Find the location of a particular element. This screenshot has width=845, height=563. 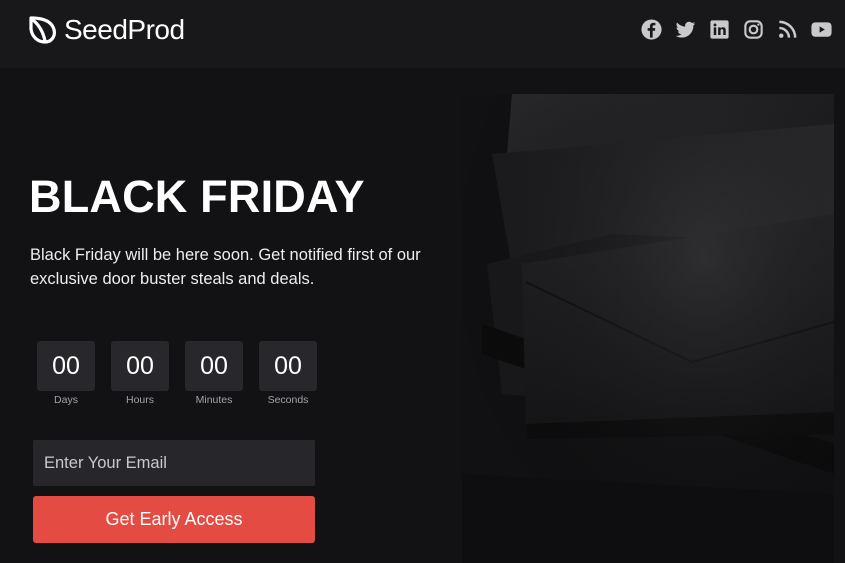

countdown-hours: 00 Hours is located at coordinates (140, 373).